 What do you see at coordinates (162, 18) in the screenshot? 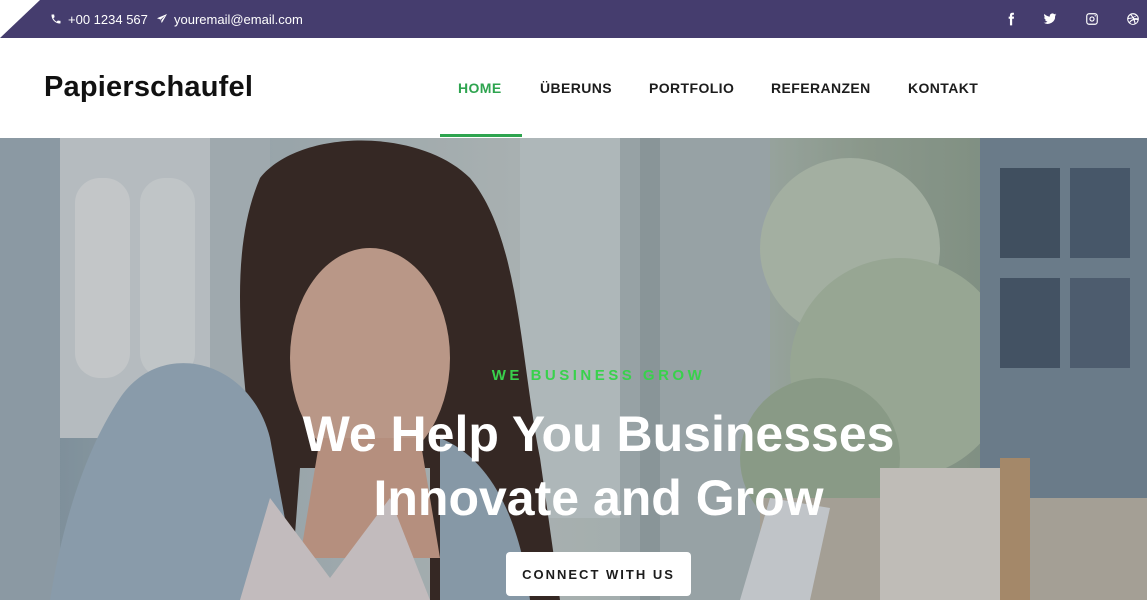
I see `paper-plane-icon` at bounding box center [162, 18].